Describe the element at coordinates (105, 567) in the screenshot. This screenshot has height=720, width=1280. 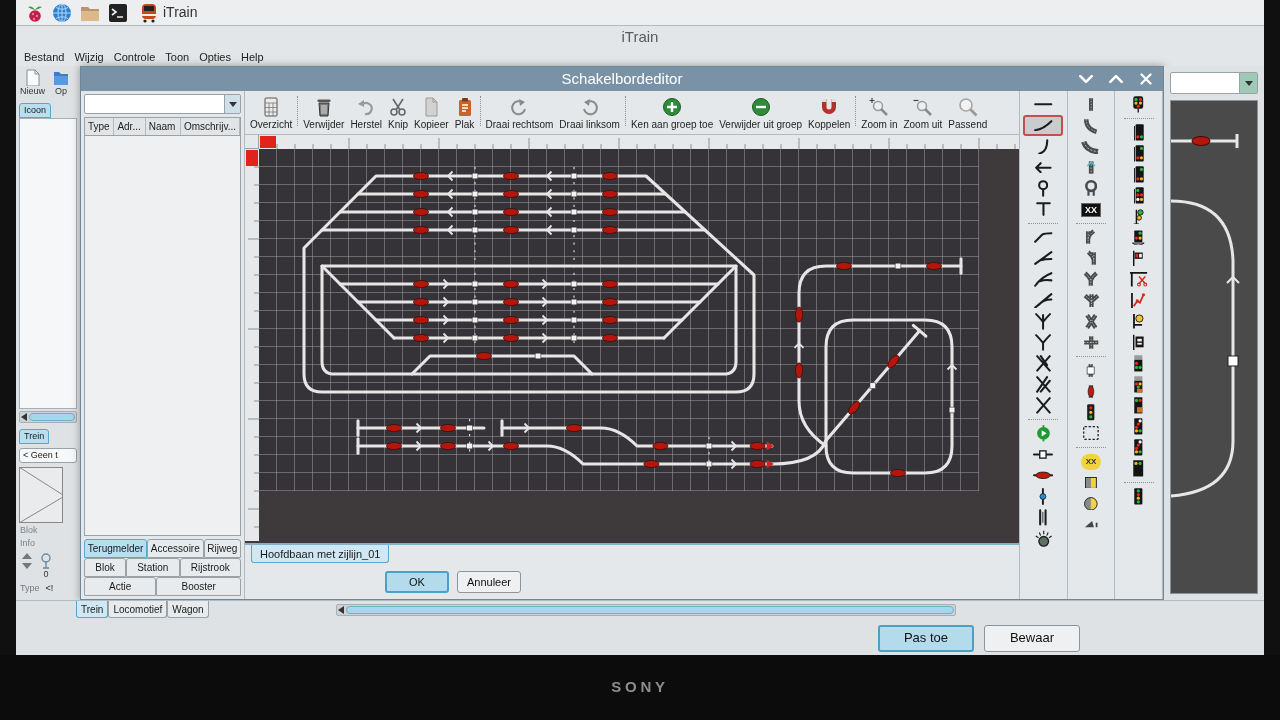
I see `tab: Blok` at that location.